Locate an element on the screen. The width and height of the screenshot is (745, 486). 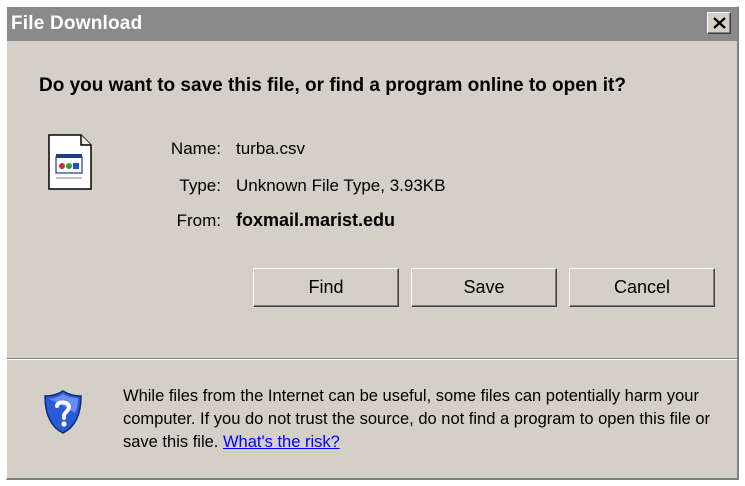
security-shield-question-icon is located at coordinates (63, 412).